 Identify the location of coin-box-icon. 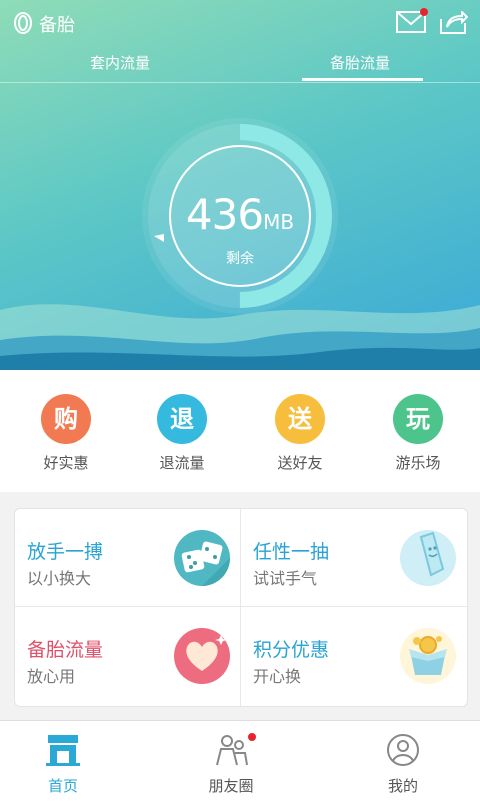
(428, 656).